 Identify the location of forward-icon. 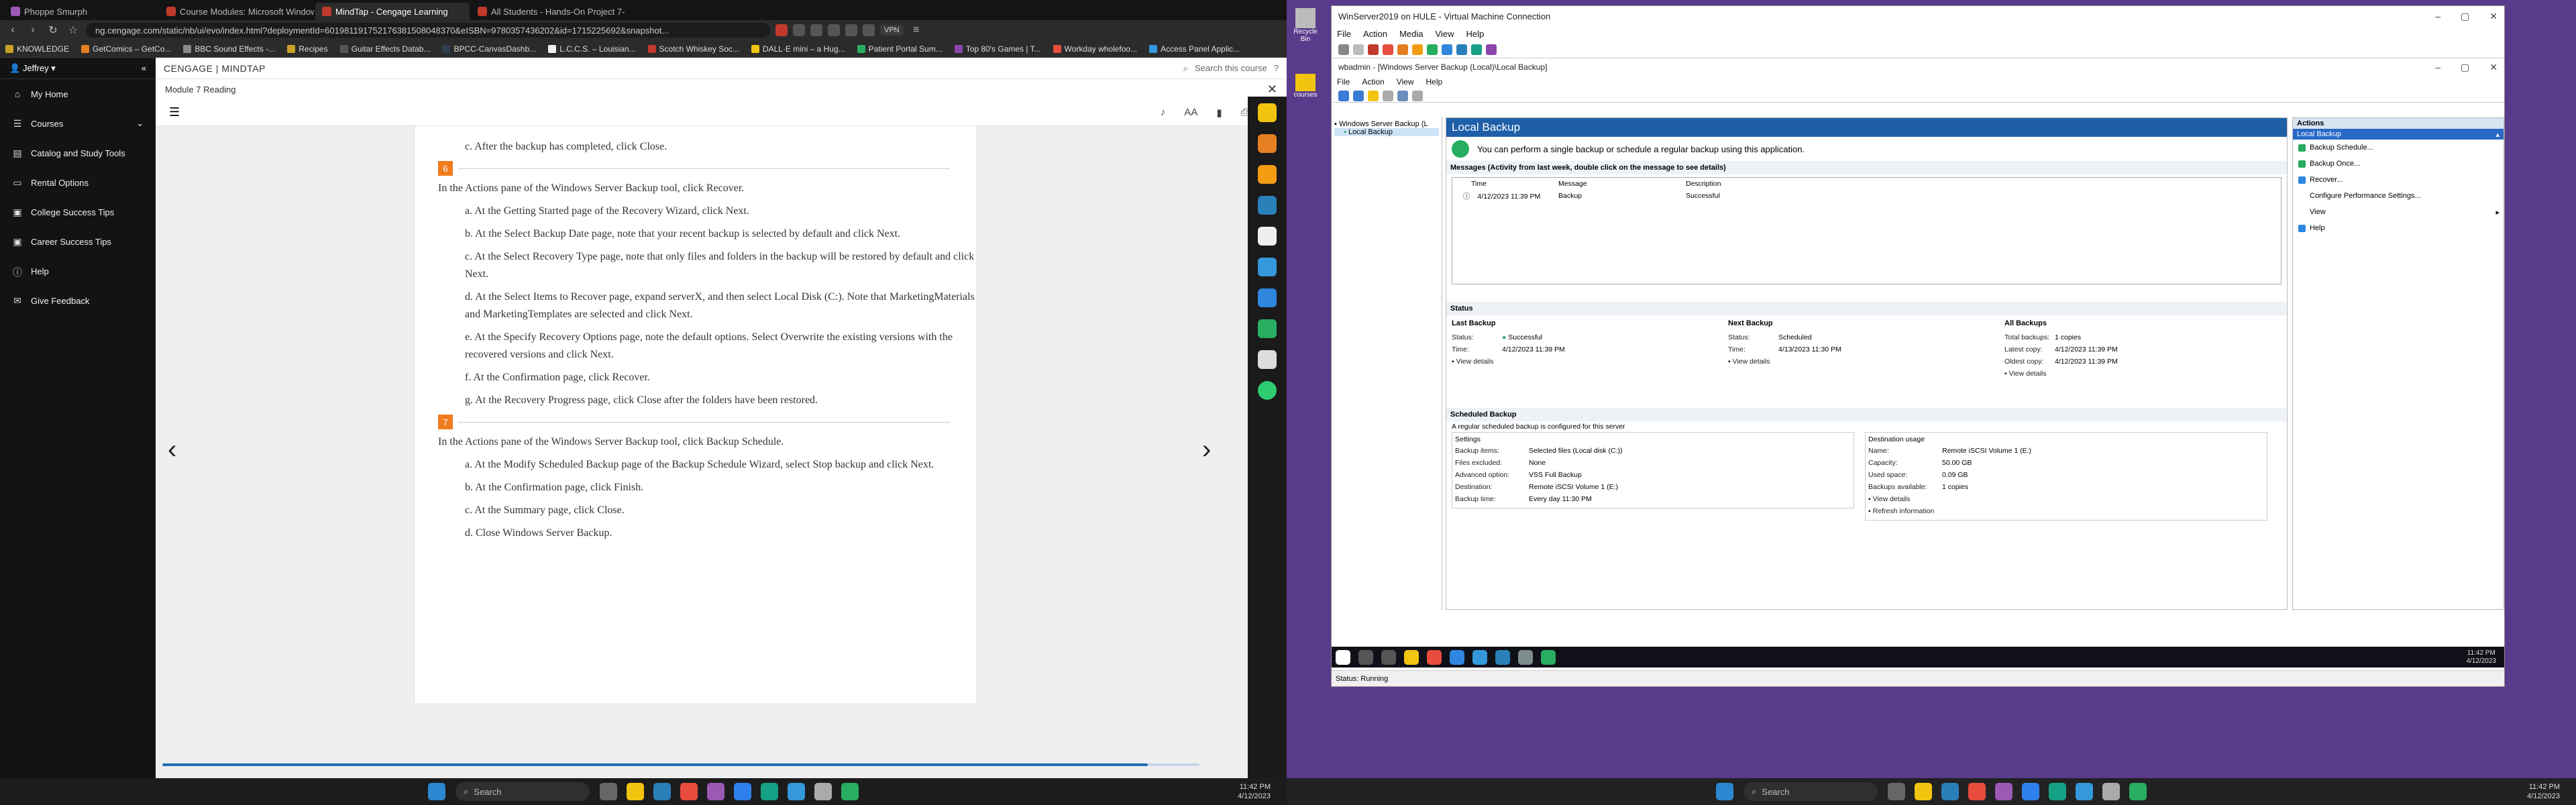
(1358, 95).